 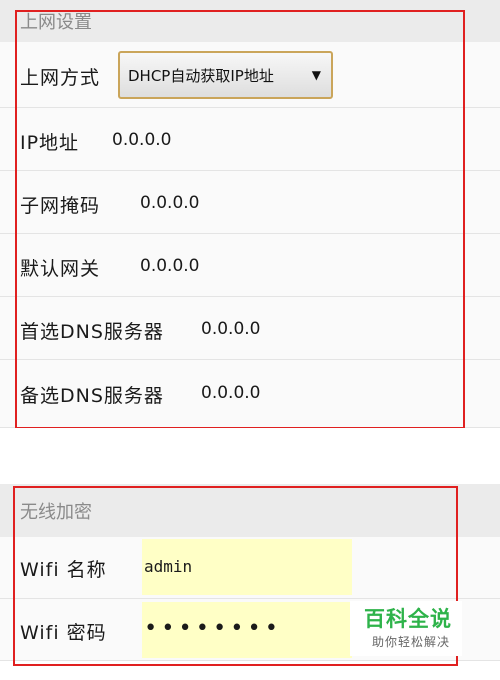 I want to click on dns-primary-row: 首选DNS服务器 0.0.0.0, so click(x=250, y=328).